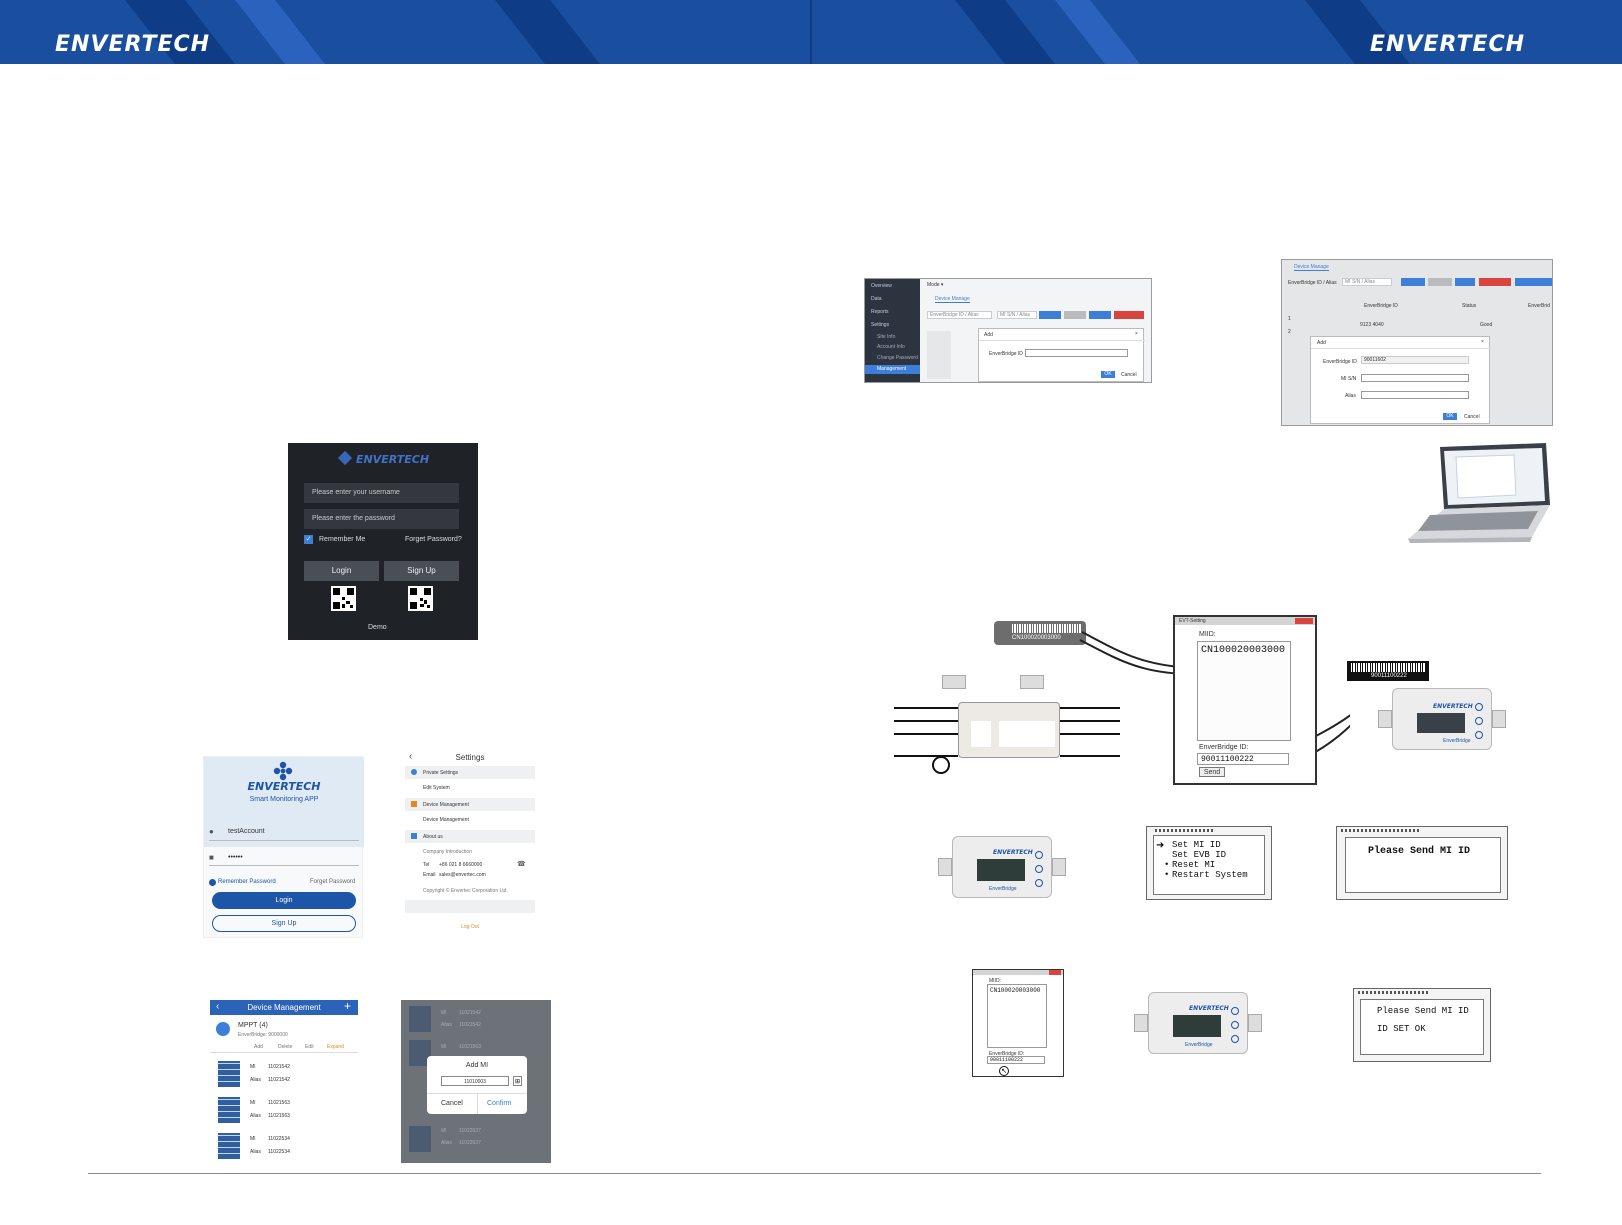  Describe the element at coordinates (891, 347) in the screenshot. I see `sidebar-item-account-info: Account Info` at that location.